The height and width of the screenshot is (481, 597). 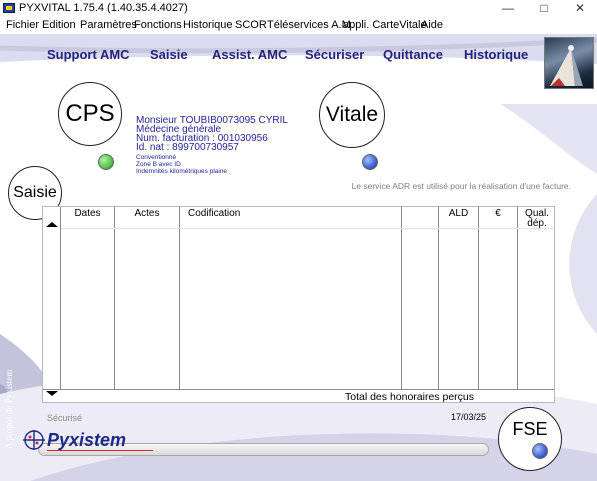 What do you see at coordinates (537, 219) in the screenshot?
I see `column-header-qual-dep: Qual. dép.` at bounding box center [537, 219].